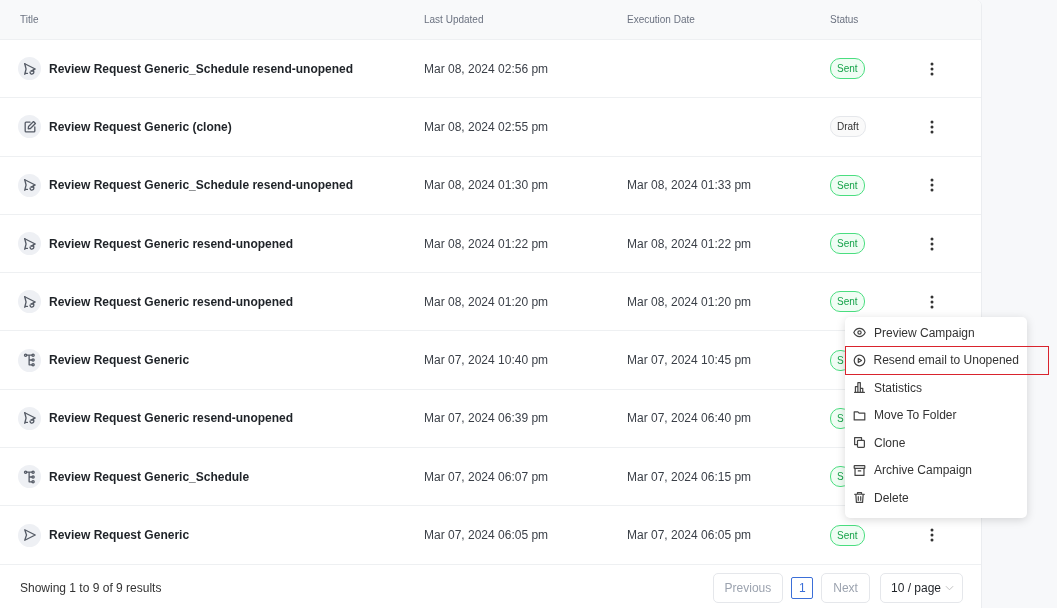 This screenshot has height=608, width=1057. What do you see at coordinates (689, 476) in the screenshot?
I see `table-cell: Mar 07, 2024 06:15 pm` at bounding box center [689, 476].